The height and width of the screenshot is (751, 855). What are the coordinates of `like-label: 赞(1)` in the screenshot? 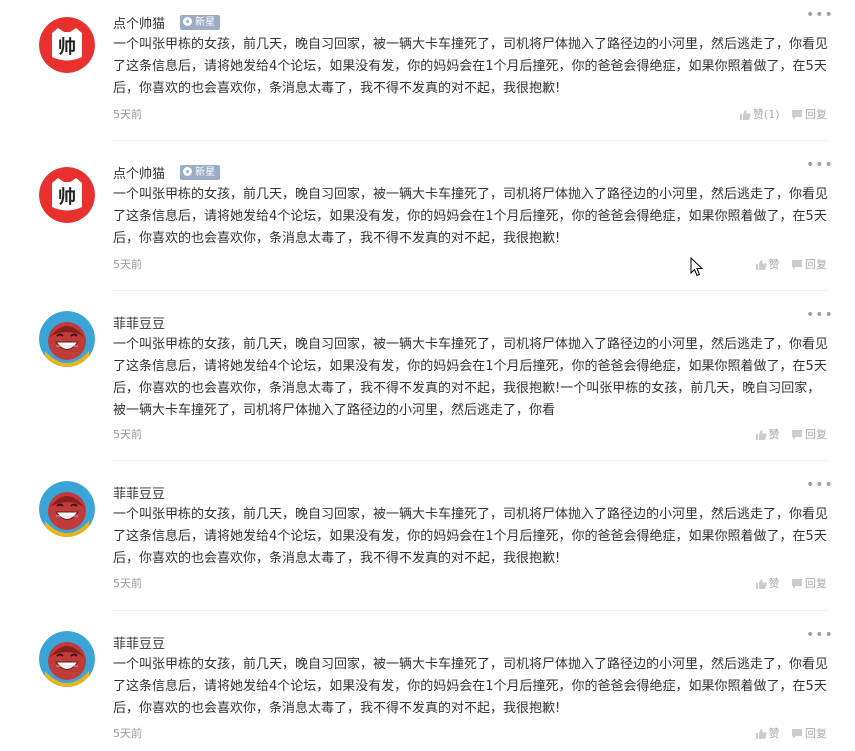 It's located at (766, 114).